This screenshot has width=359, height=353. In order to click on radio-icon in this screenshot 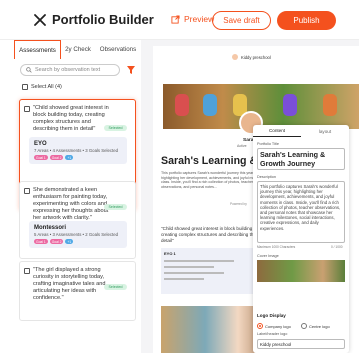, I will do `click(304, 326)`.